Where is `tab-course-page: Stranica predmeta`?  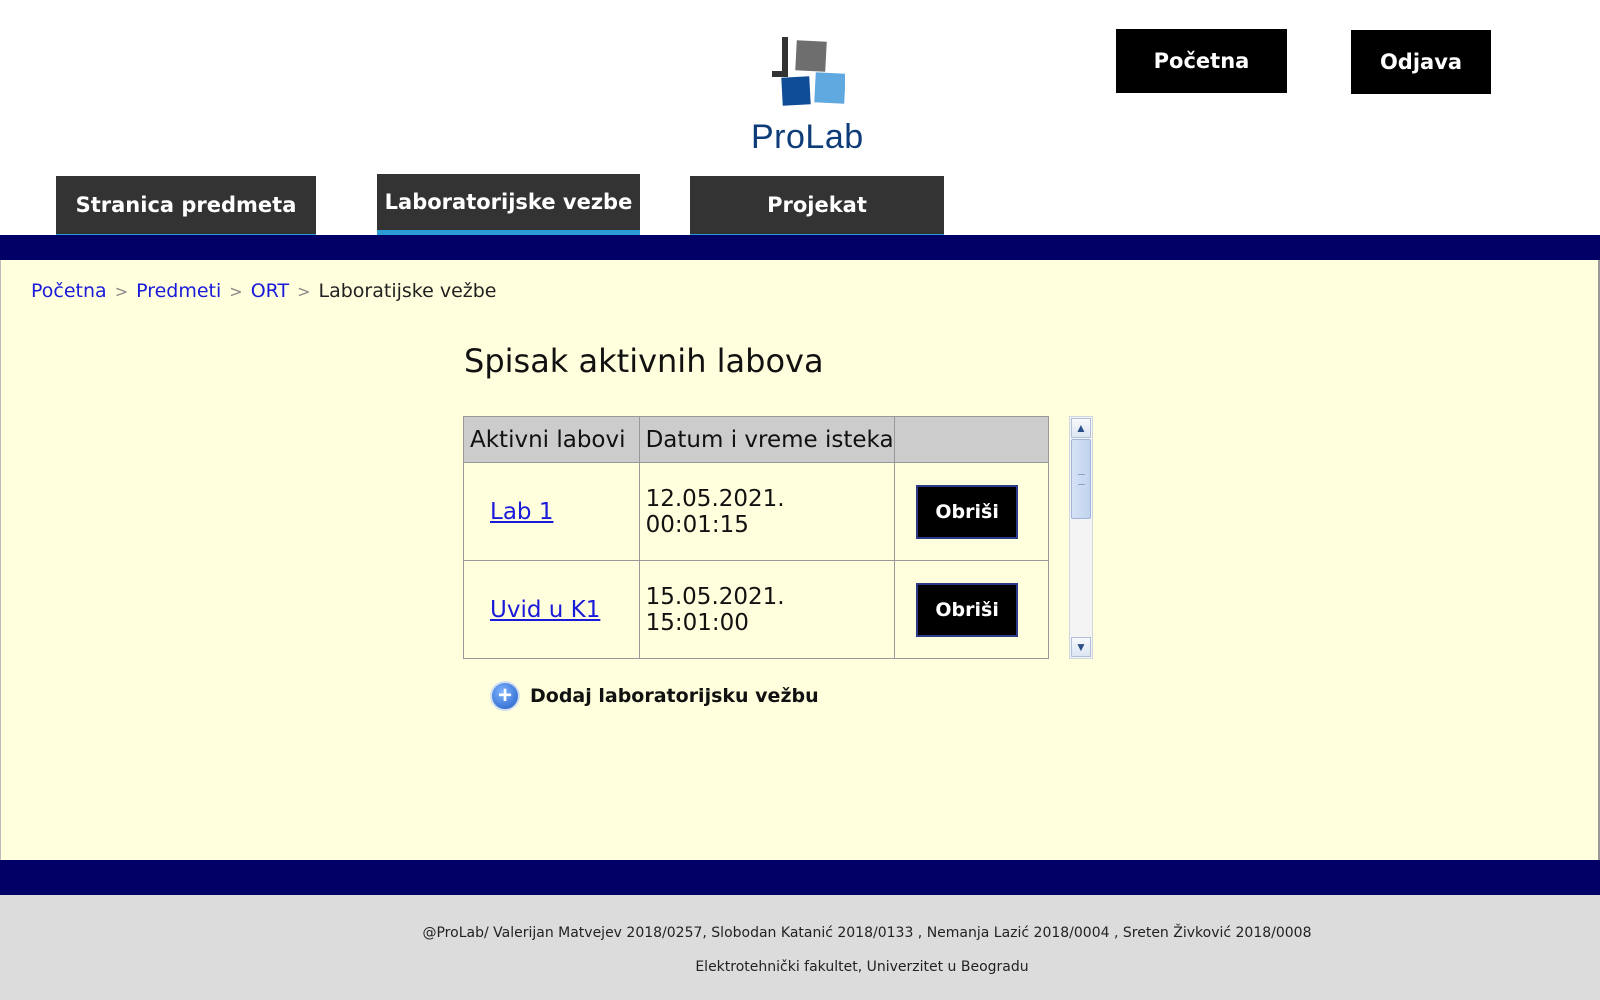 tab-course-page: Stranica predmeta is located at coordinates (186, 206).